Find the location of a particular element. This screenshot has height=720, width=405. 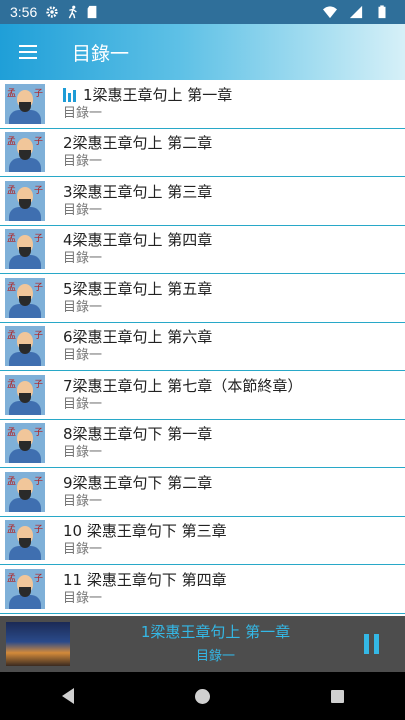

list-item-texts: 8梁惠王章句下 第一章 目錄一 is located at coordinates (137, 443).